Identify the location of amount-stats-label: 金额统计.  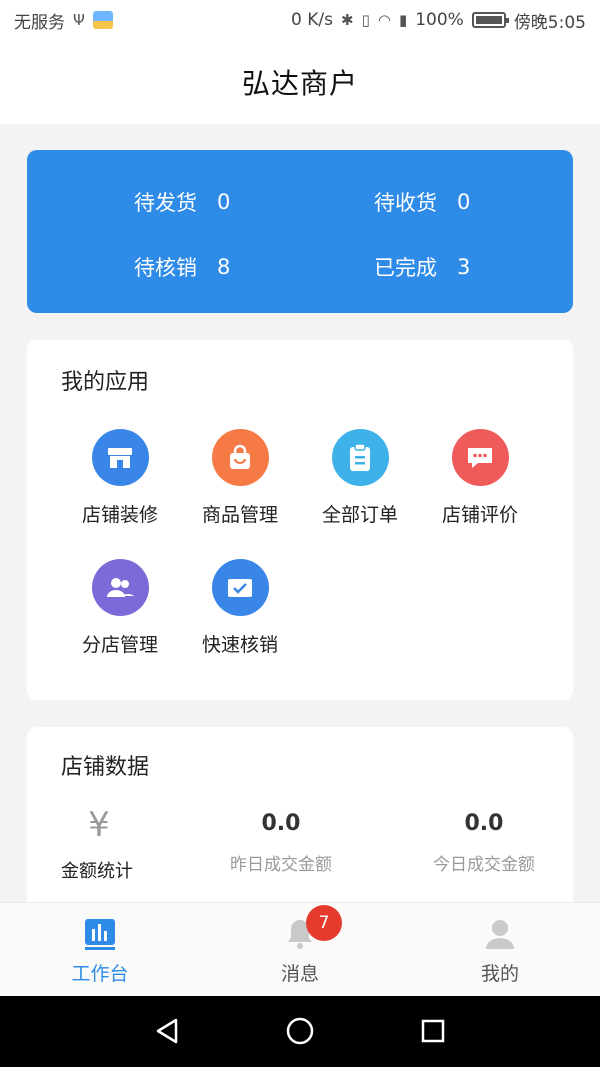
(97, 870).